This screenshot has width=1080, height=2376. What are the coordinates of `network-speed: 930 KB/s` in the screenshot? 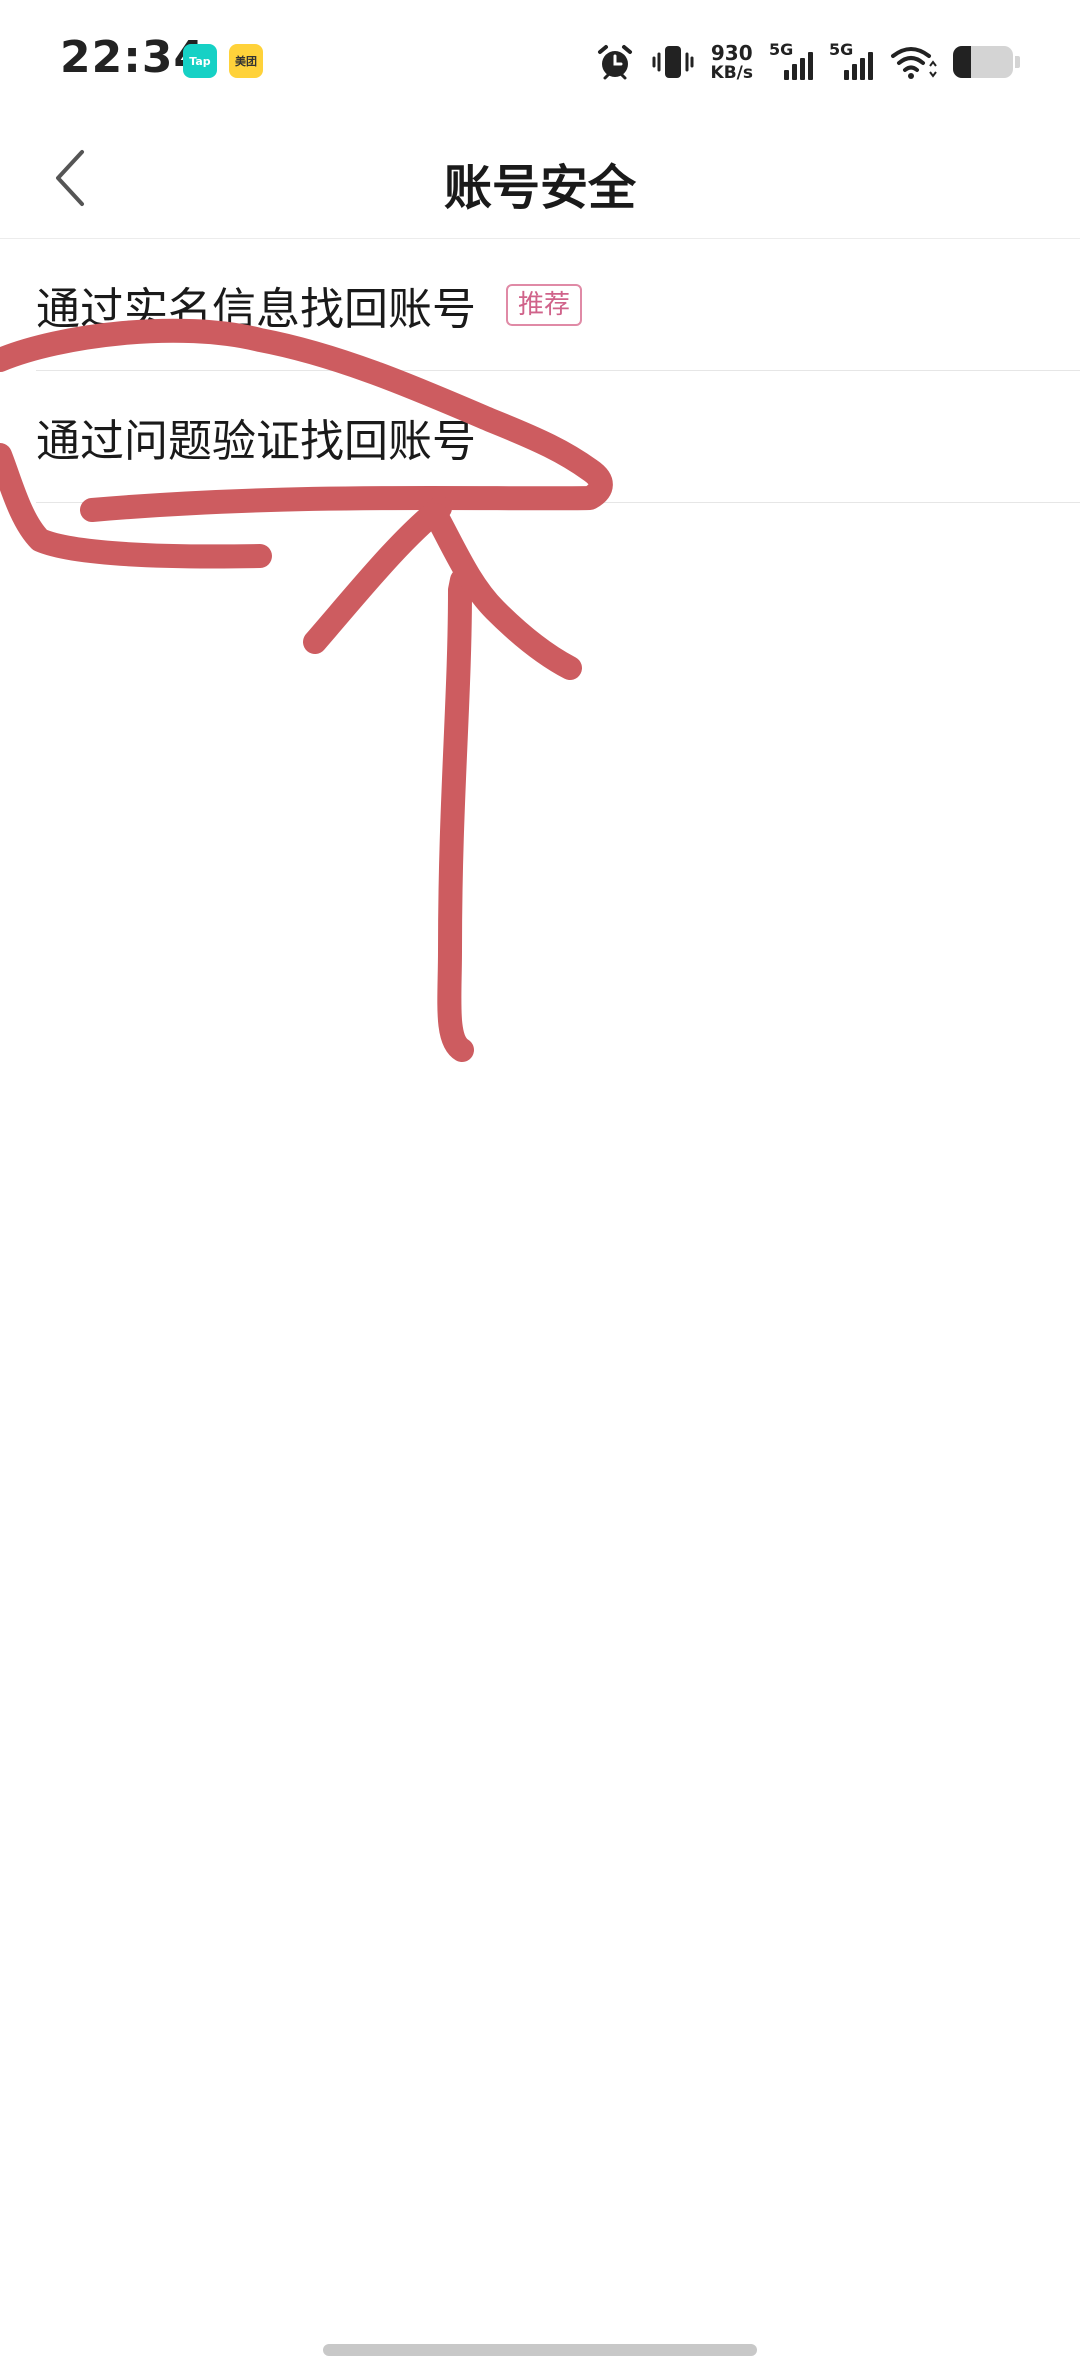 It's located at (732, 62).